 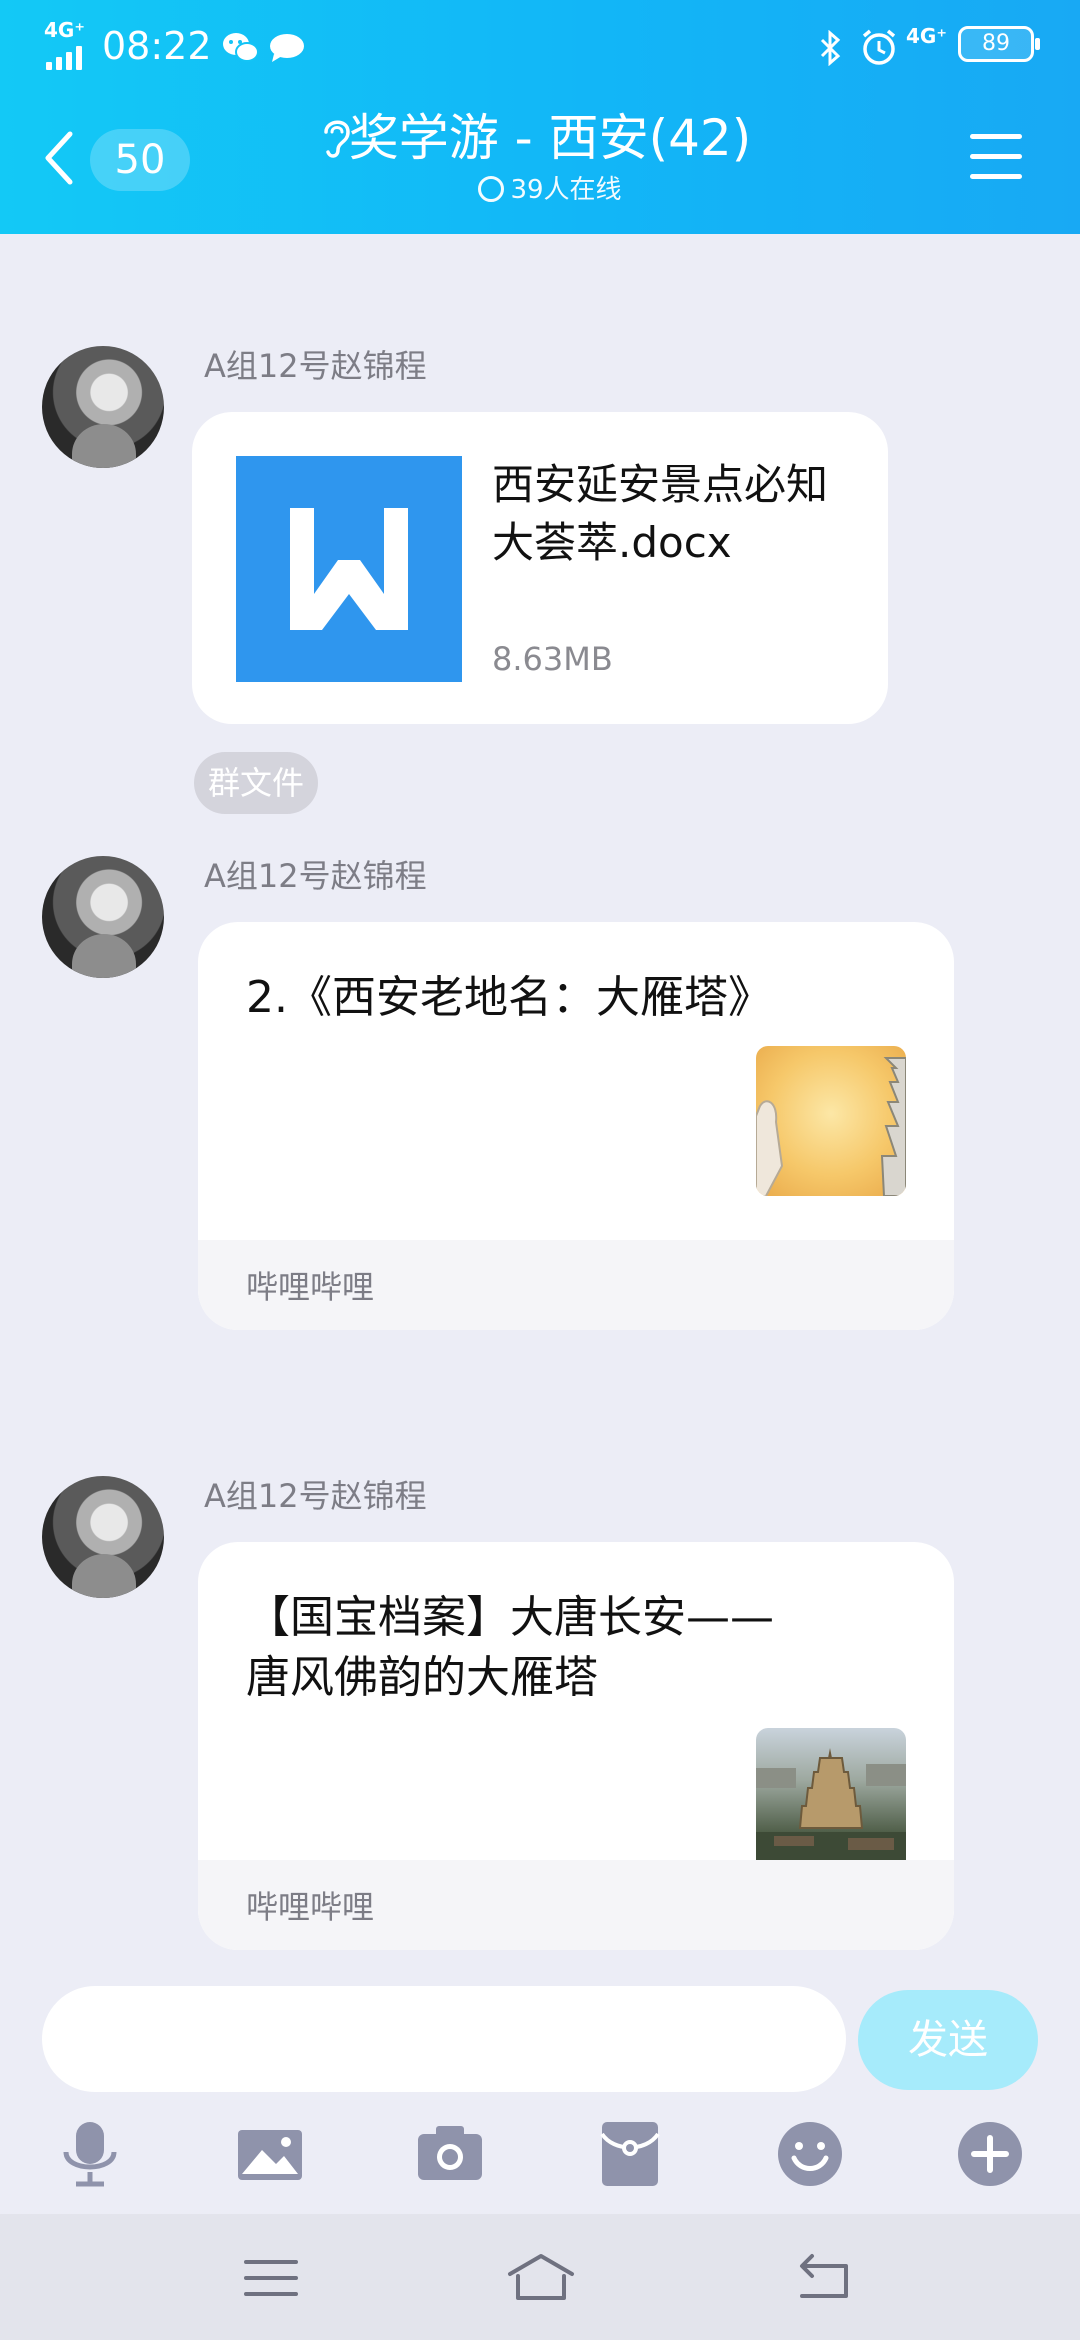 I want to click on earpiece-mode-icon, so click(x=337, y=139).